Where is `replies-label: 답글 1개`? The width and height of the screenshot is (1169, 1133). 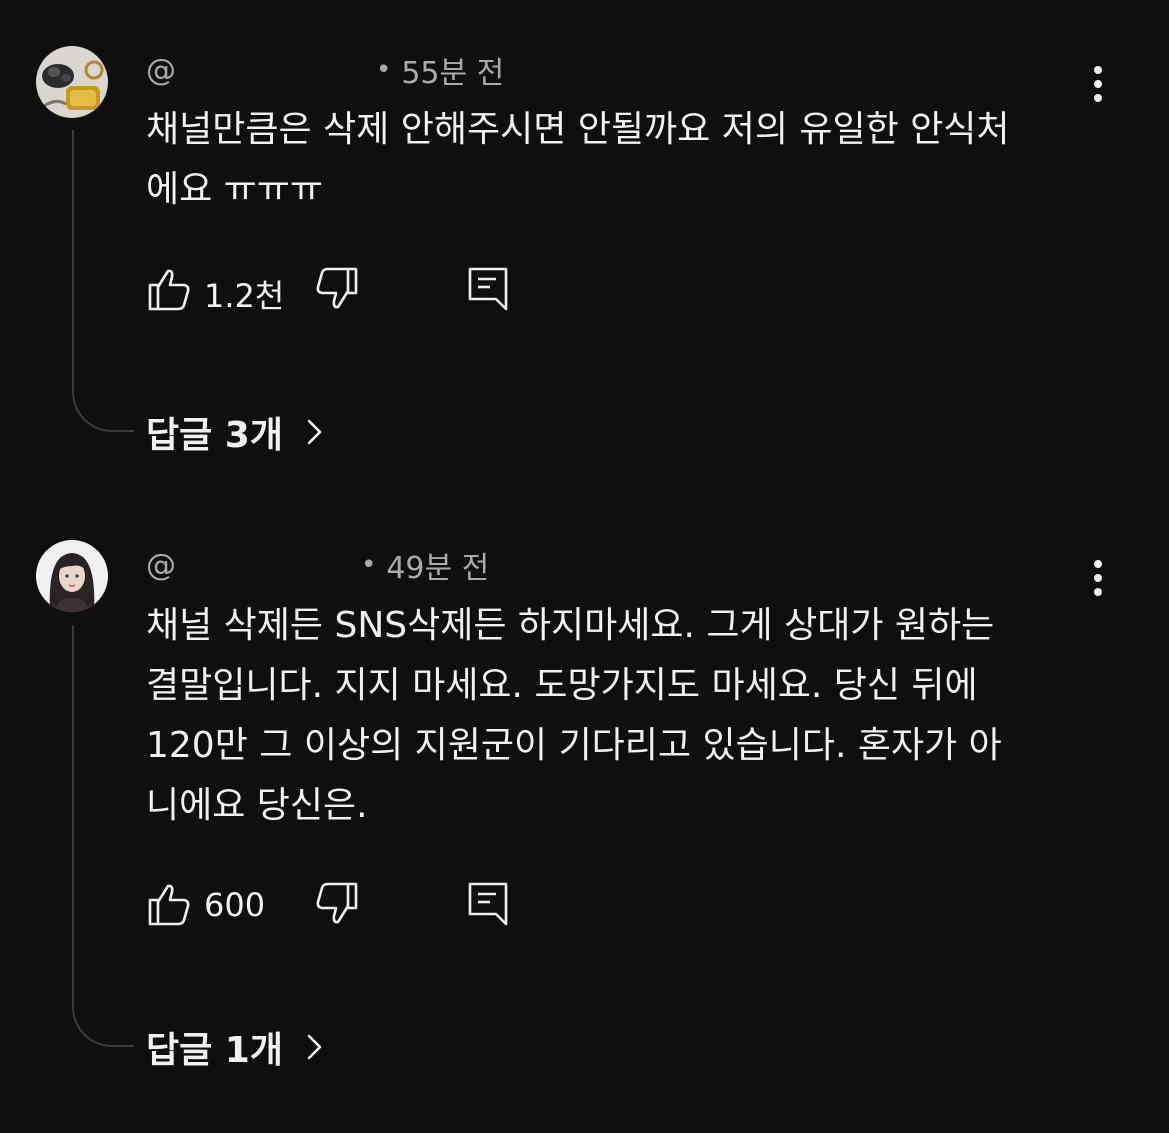
replies-label: 답글 1개 is located at coordinates (214, 1050).